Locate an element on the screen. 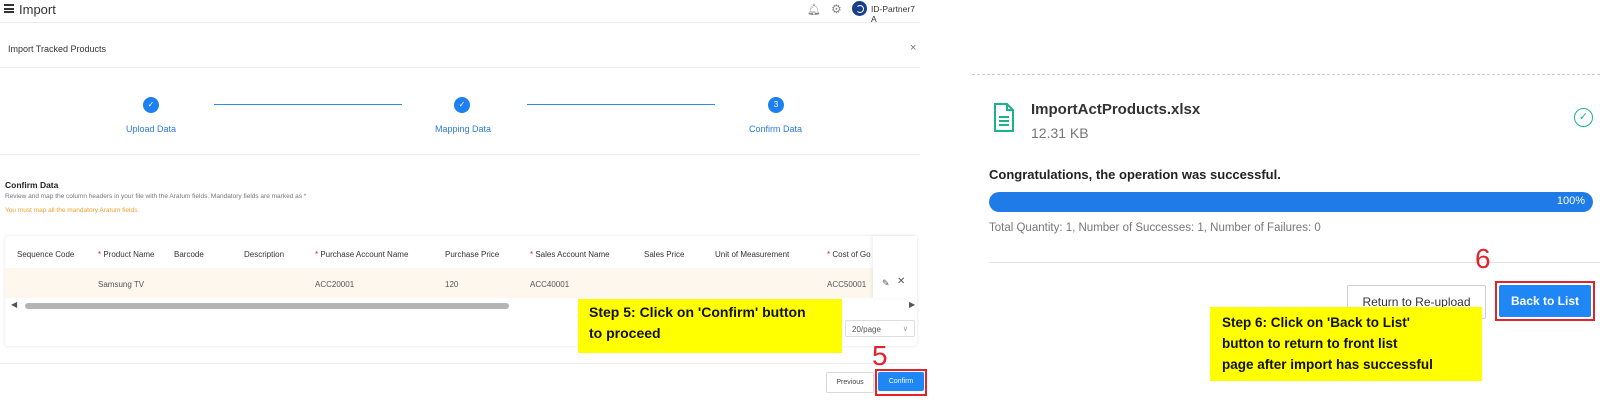 Image resolution: width=1600 pixels, height=402 pixels. delete-icon: ✕ is located at coordinates (901, 281).